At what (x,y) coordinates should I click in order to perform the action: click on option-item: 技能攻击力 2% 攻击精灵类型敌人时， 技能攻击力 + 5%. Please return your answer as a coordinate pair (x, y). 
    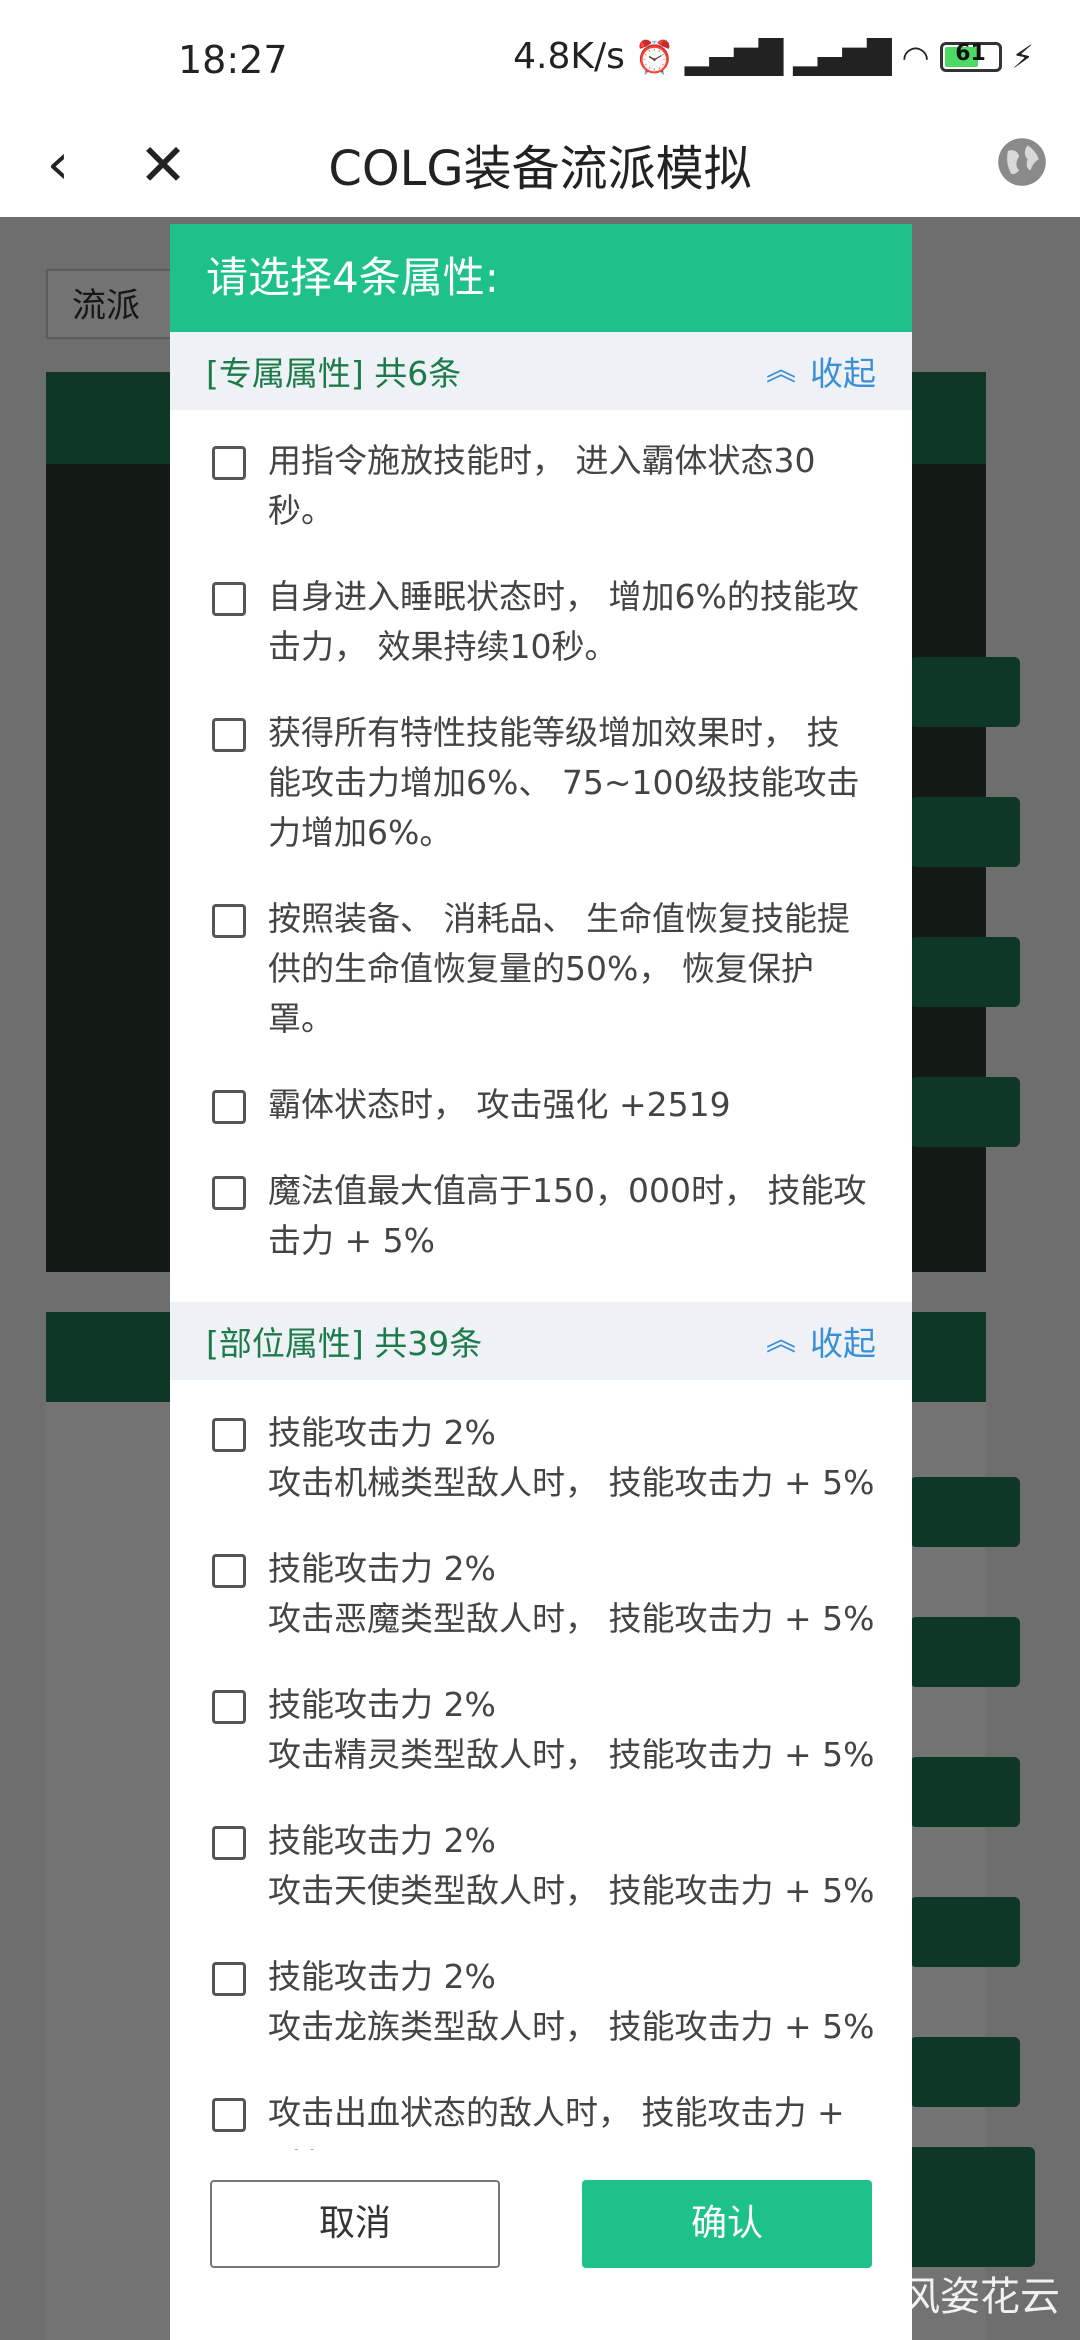
    Looking at the image, I should click on (541, 1730).